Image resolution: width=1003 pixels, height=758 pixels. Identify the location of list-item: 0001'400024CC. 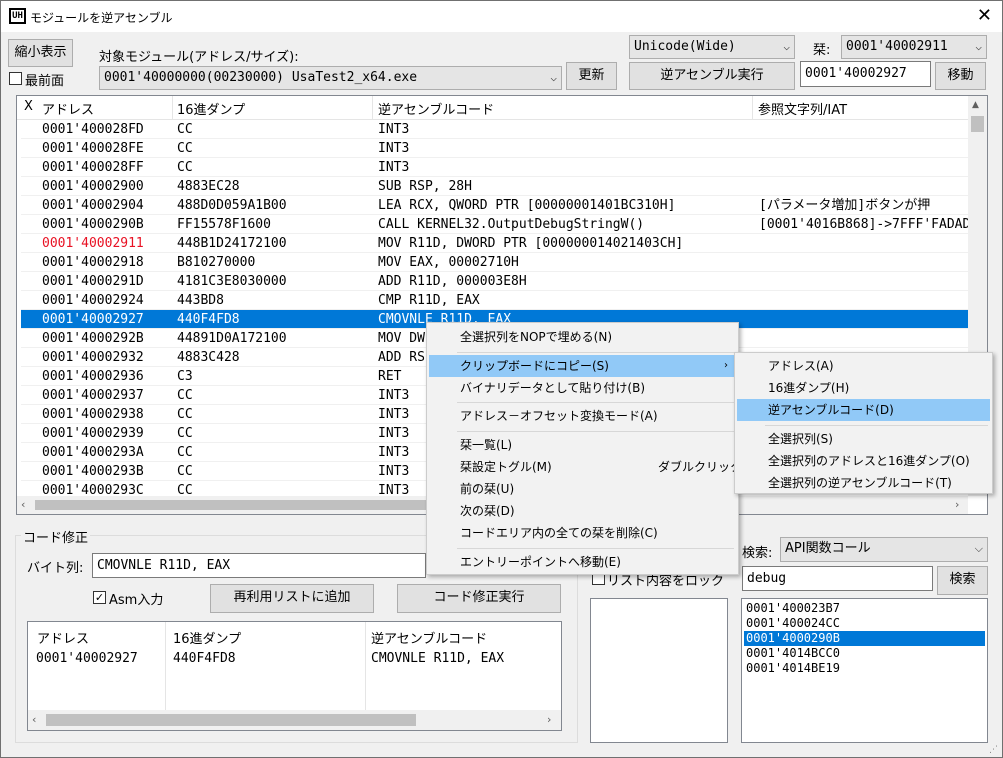
(864, 623).